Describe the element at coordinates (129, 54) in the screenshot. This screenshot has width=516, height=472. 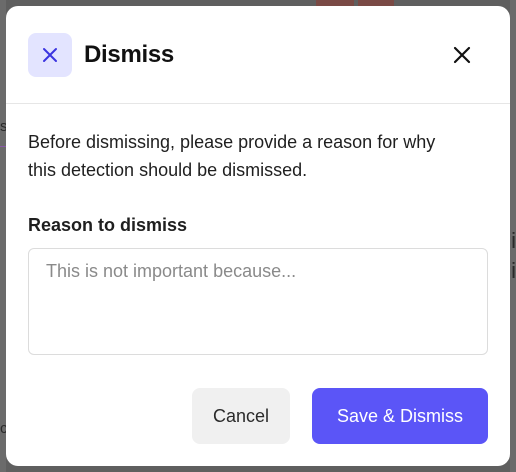
I see `dialog-title: Dismiss` at that location.